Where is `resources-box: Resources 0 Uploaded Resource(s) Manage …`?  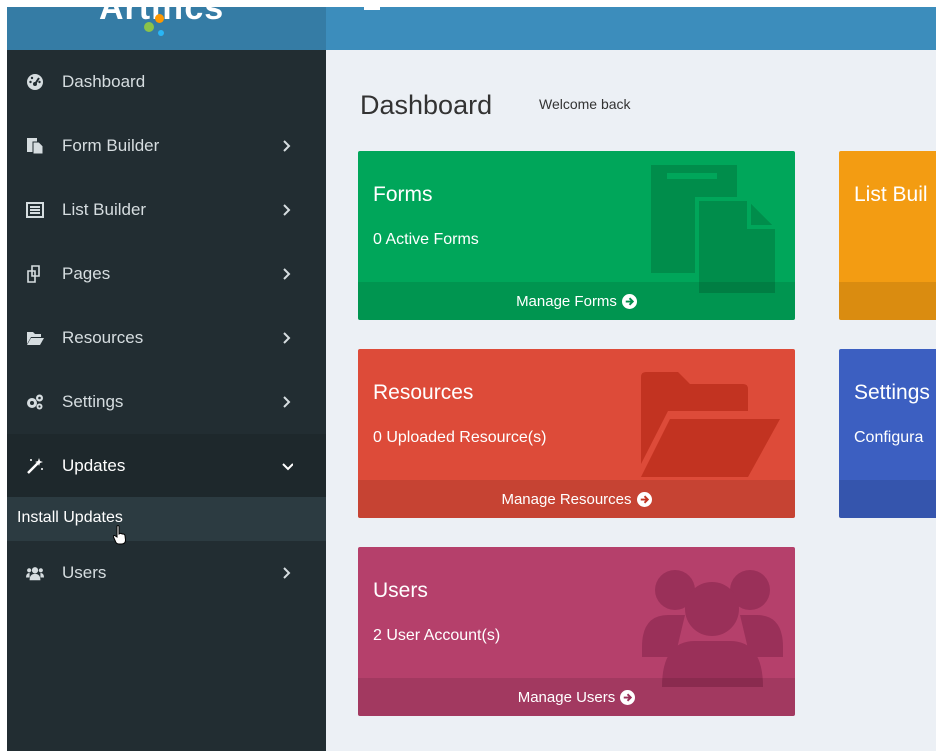 resources-box: Resources 0 Uploaded Resource(s) Manage … is located at coordinates (576, 433).